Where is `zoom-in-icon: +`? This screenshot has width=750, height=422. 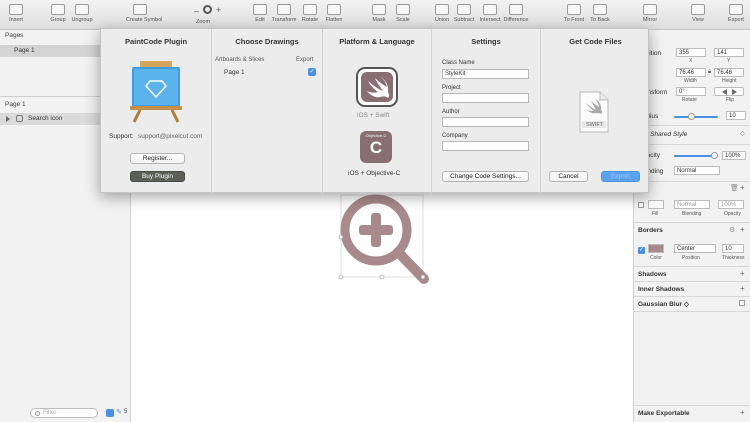 zoom-in-icon: + is located at coordinates (218, 10).